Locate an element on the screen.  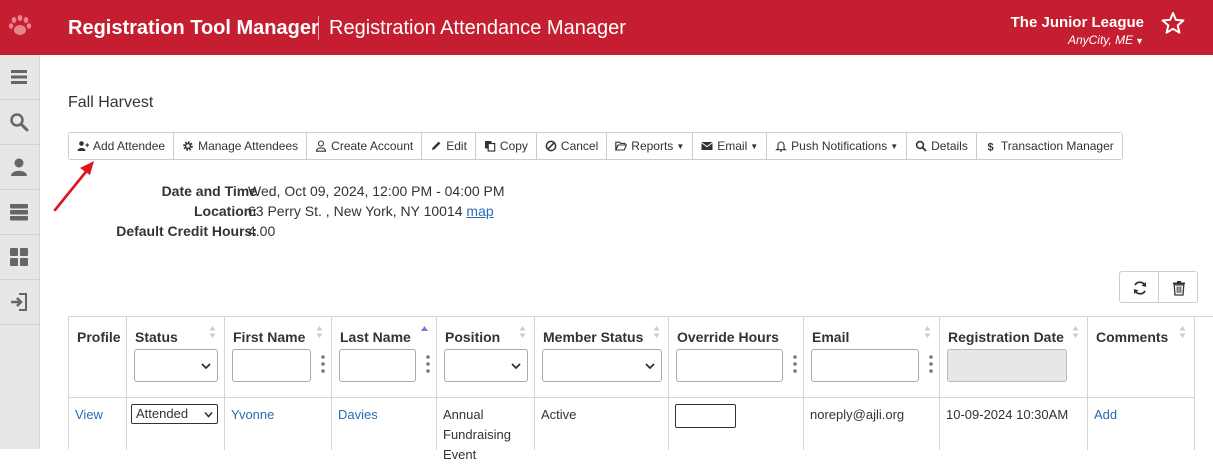
position-value: Annual Fundraising Event is located at coordinates (477, 435).